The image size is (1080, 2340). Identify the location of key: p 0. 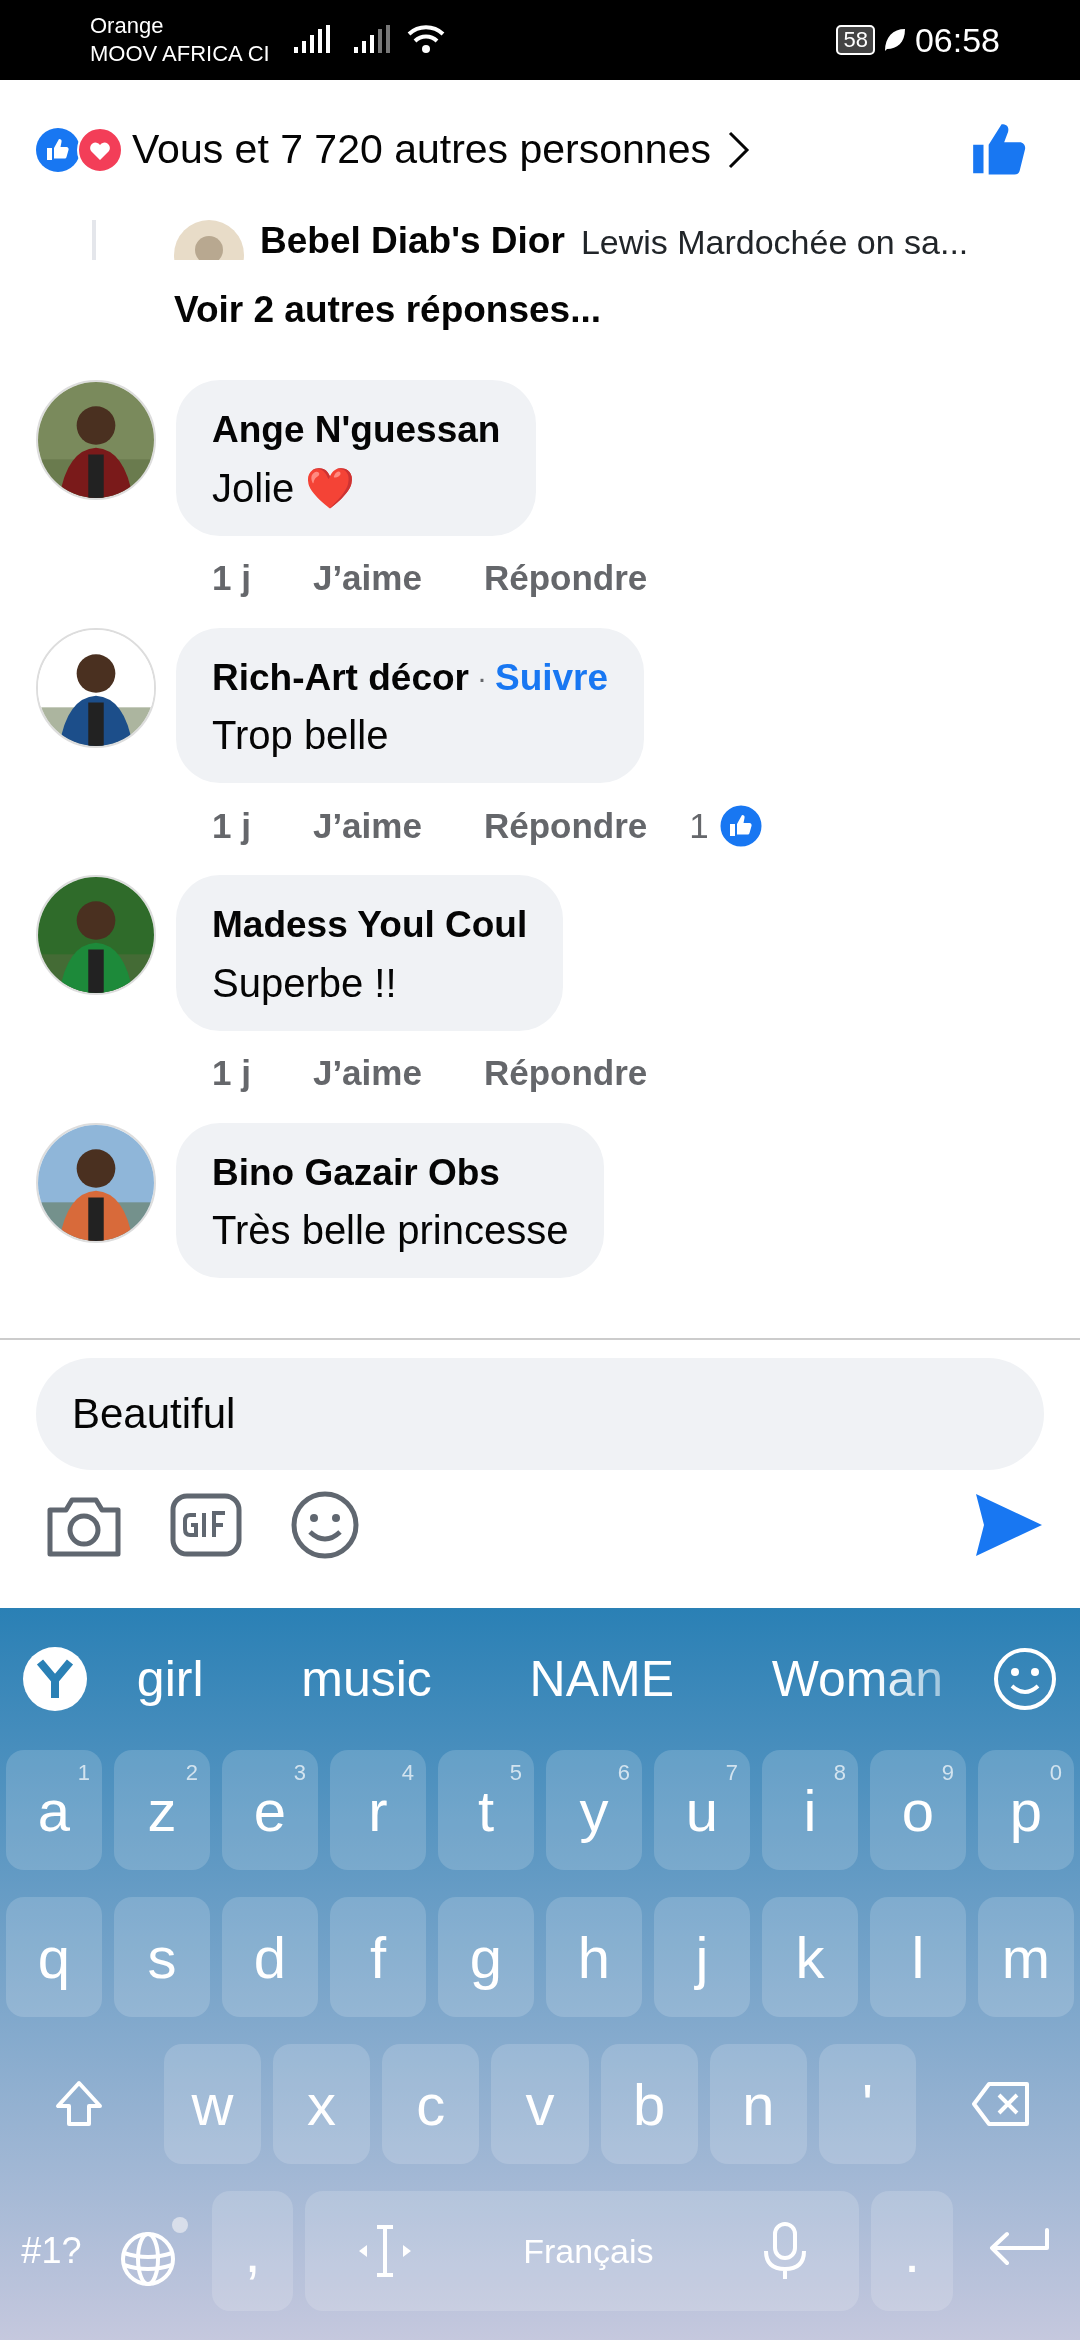
(1026, 1810).